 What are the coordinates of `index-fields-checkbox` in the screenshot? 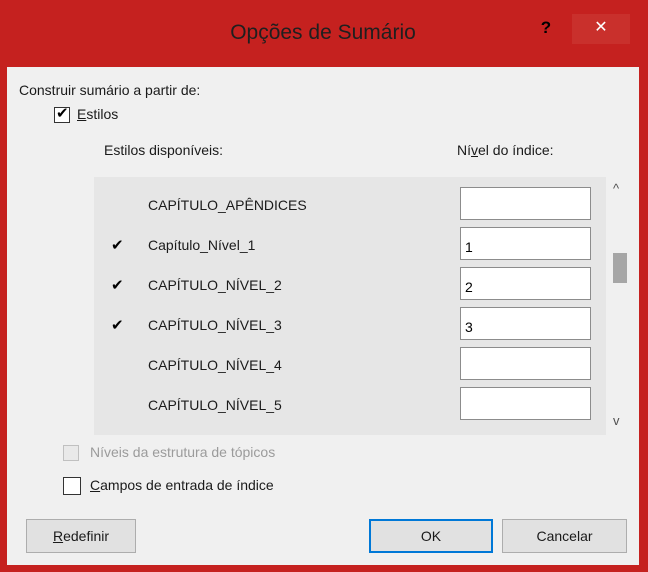 It's located at (72, 486).